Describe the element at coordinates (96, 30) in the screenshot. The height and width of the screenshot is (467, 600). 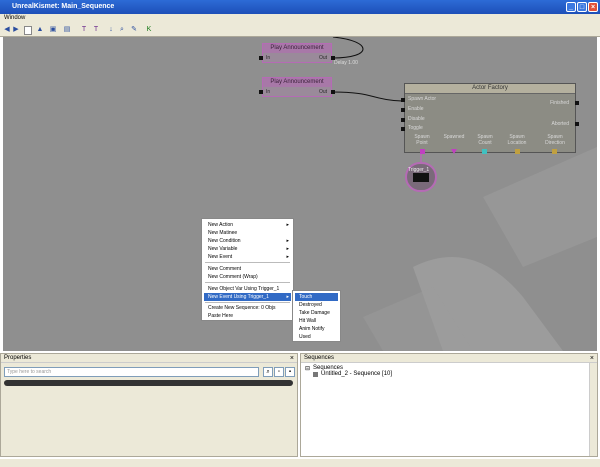
I see `text-tool2-icon: T` at that location.